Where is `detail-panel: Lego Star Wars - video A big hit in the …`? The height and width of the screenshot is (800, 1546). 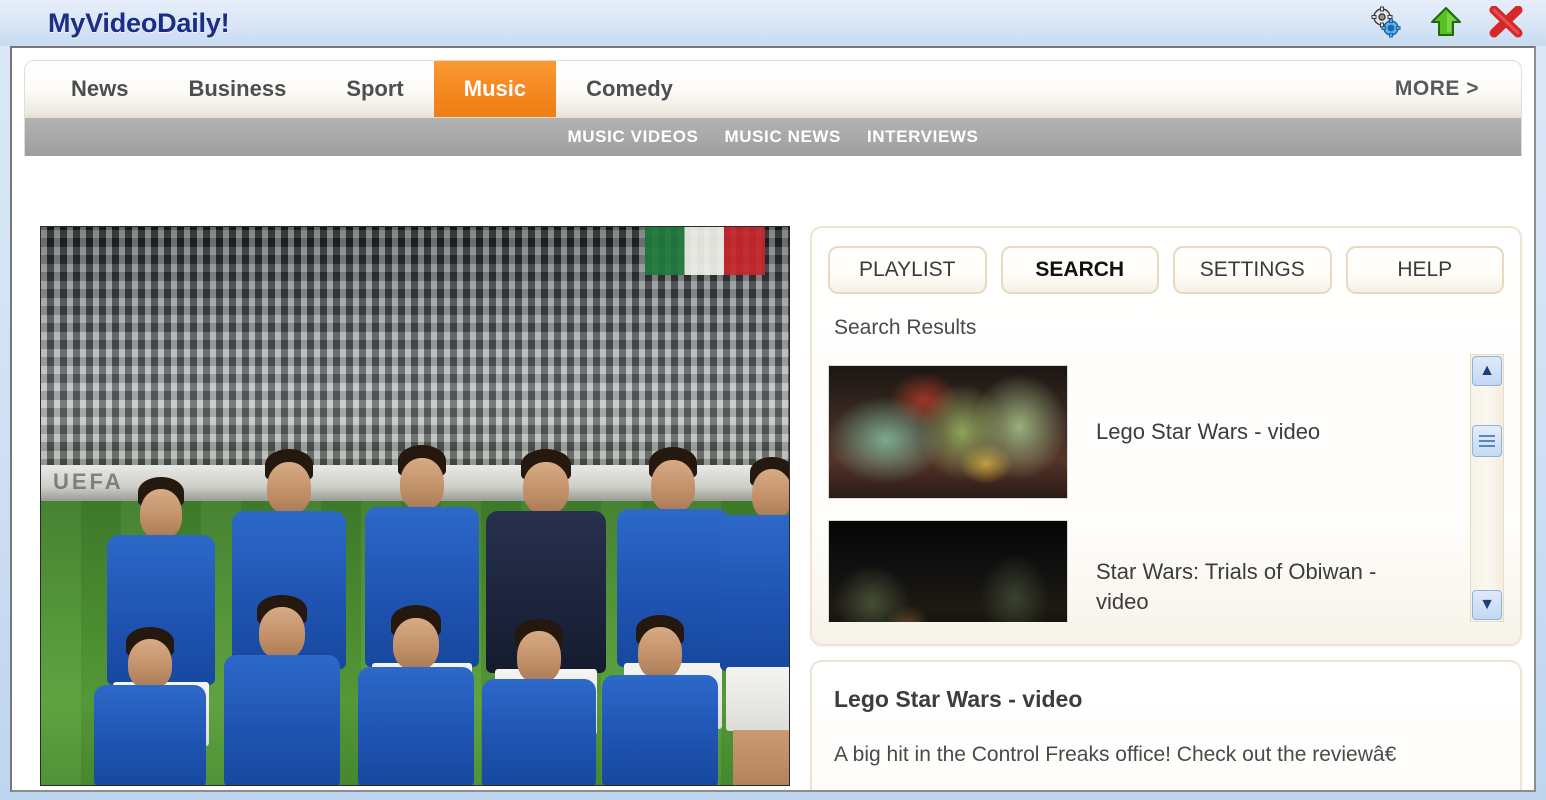
detail-panel: Lego Star Wars - video A big hit in the … is located at coordinates (1166, 725).